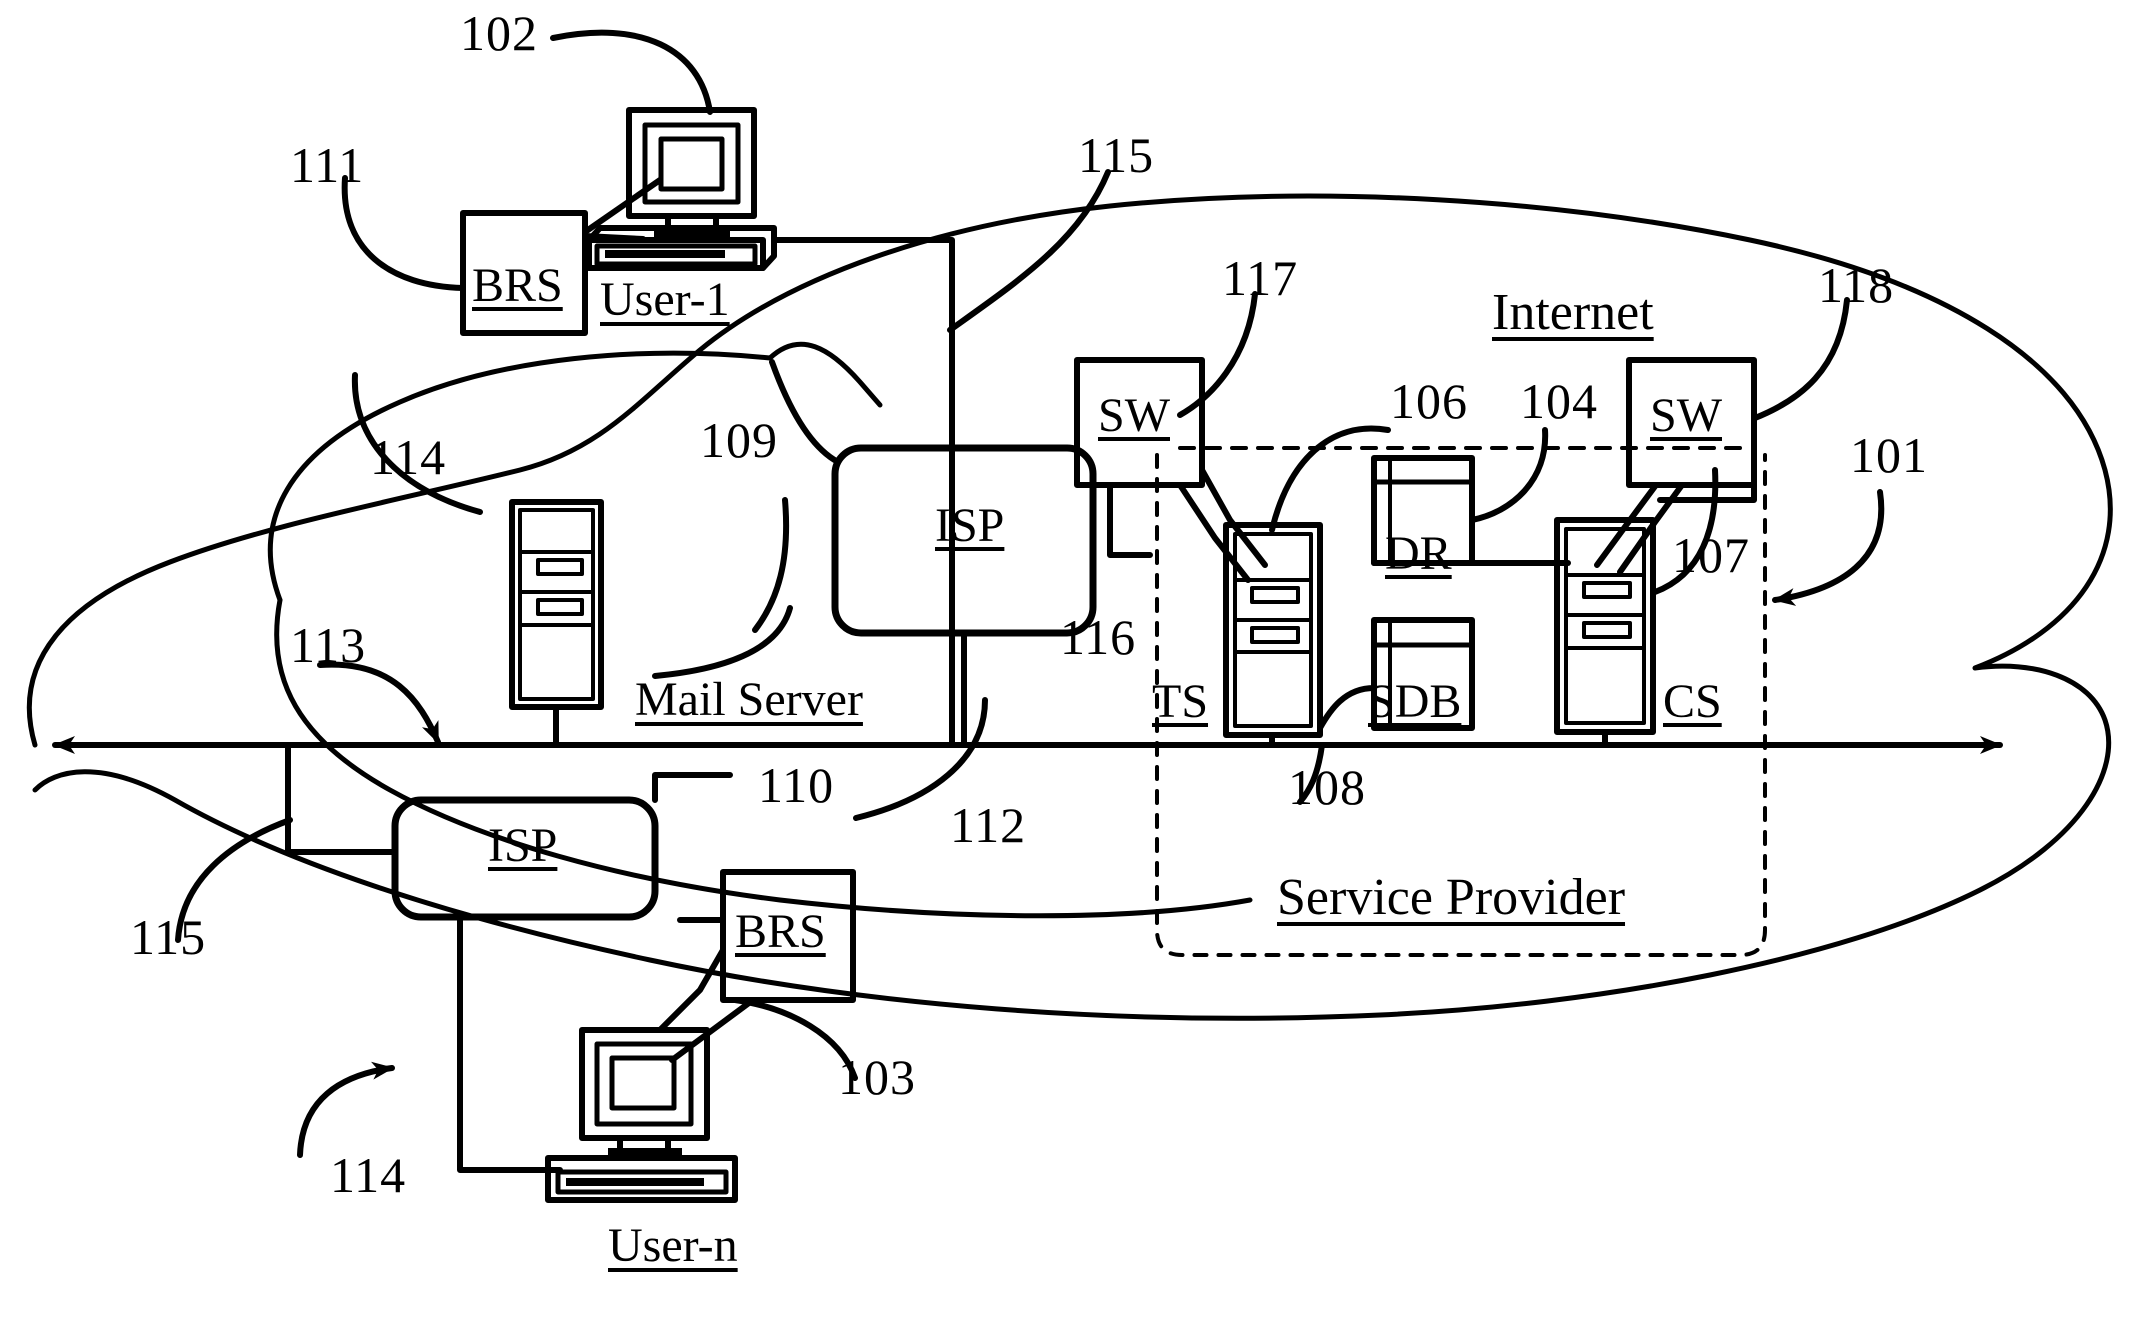  What do you see at coordinates (1098, 637) in the screenshot?
I see `ref-116: 116` at bounding box center [1098, 637].